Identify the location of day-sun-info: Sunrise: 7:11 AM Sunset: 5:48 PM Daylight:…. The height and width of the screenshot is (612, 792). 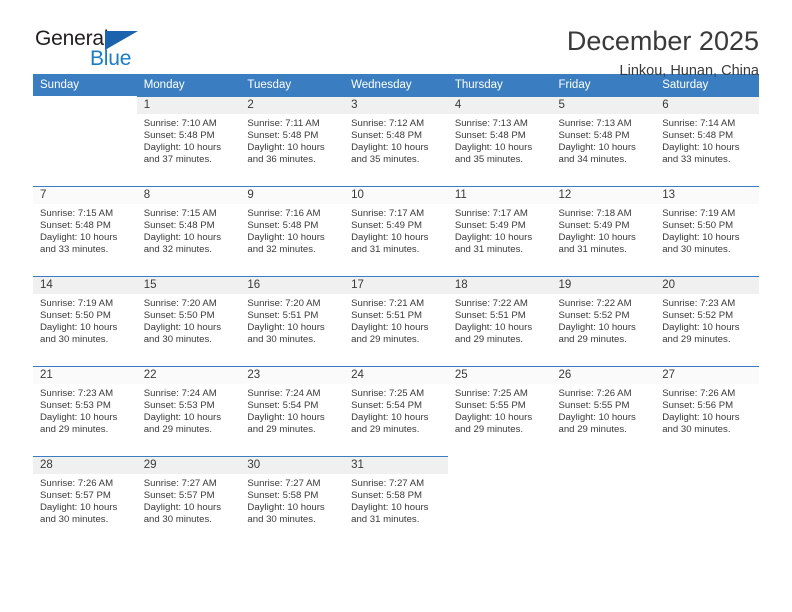
(292, 140).